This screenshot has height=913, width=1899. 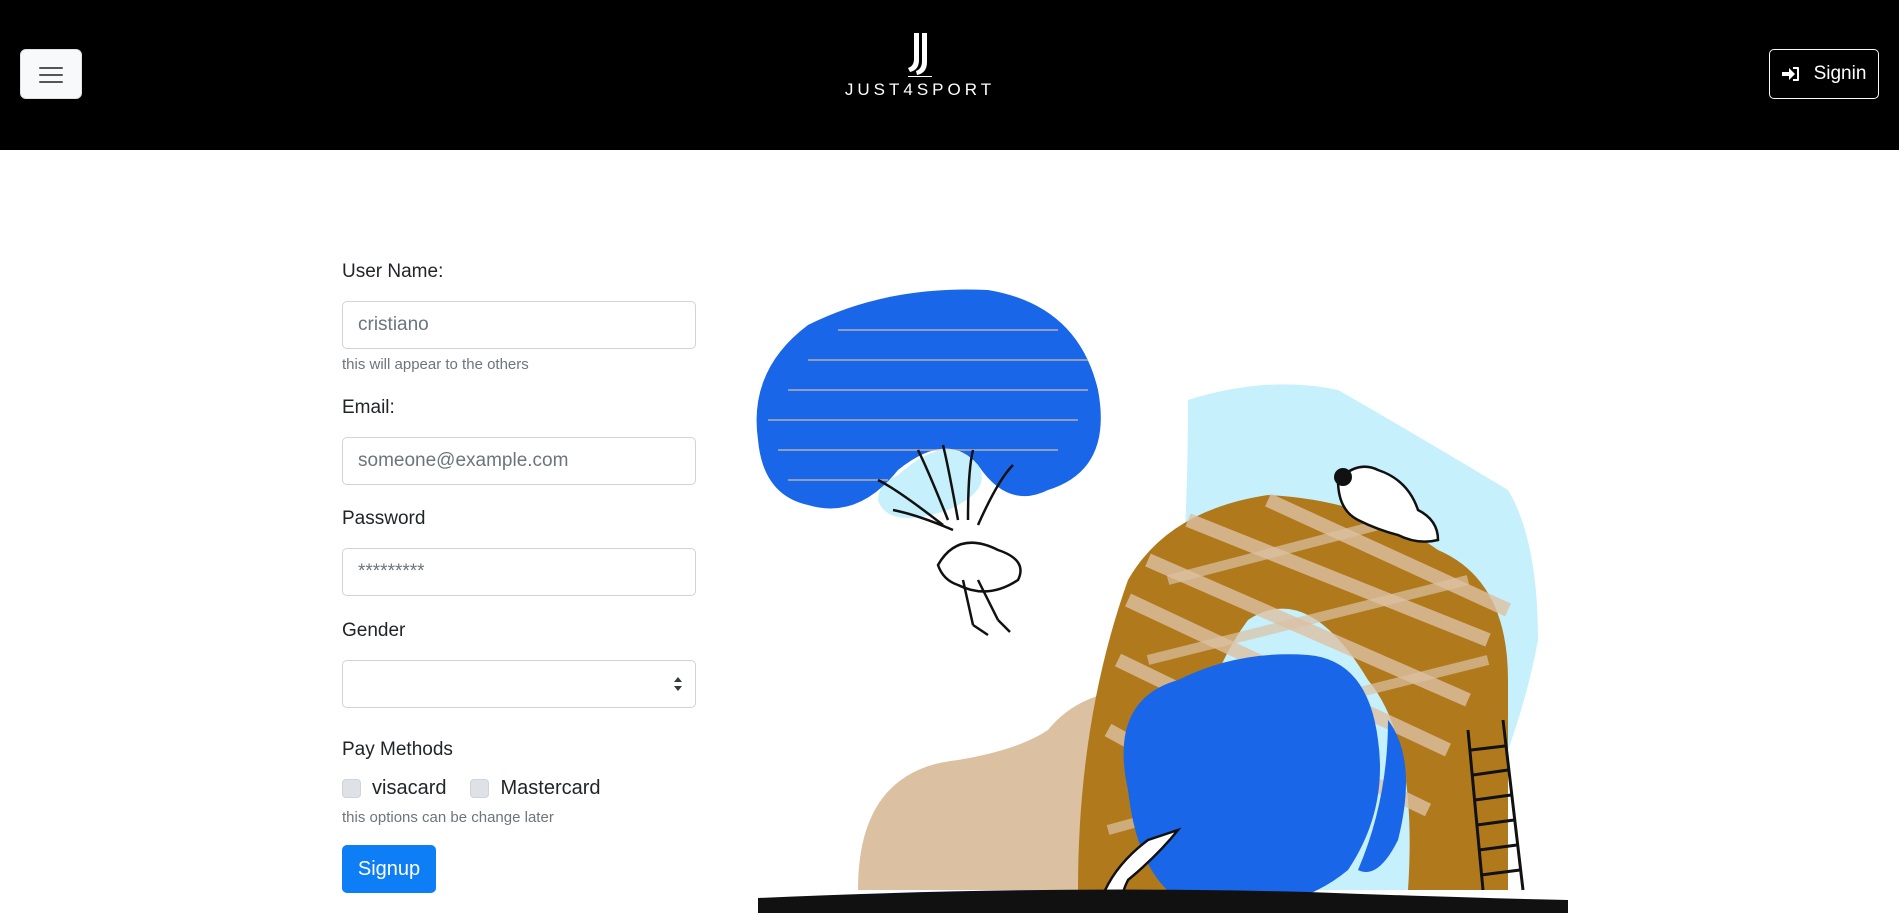 I want to click on signin-button: Signin, so click(x=1824, y=74).